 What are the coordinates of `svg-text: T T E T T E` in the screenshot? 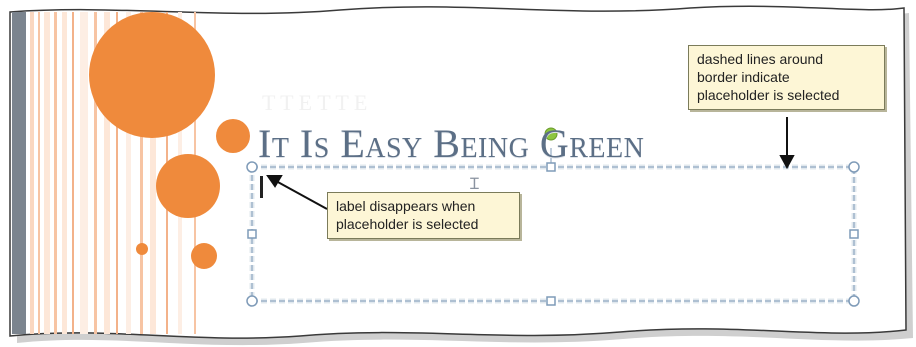 It's located at (314, 102).